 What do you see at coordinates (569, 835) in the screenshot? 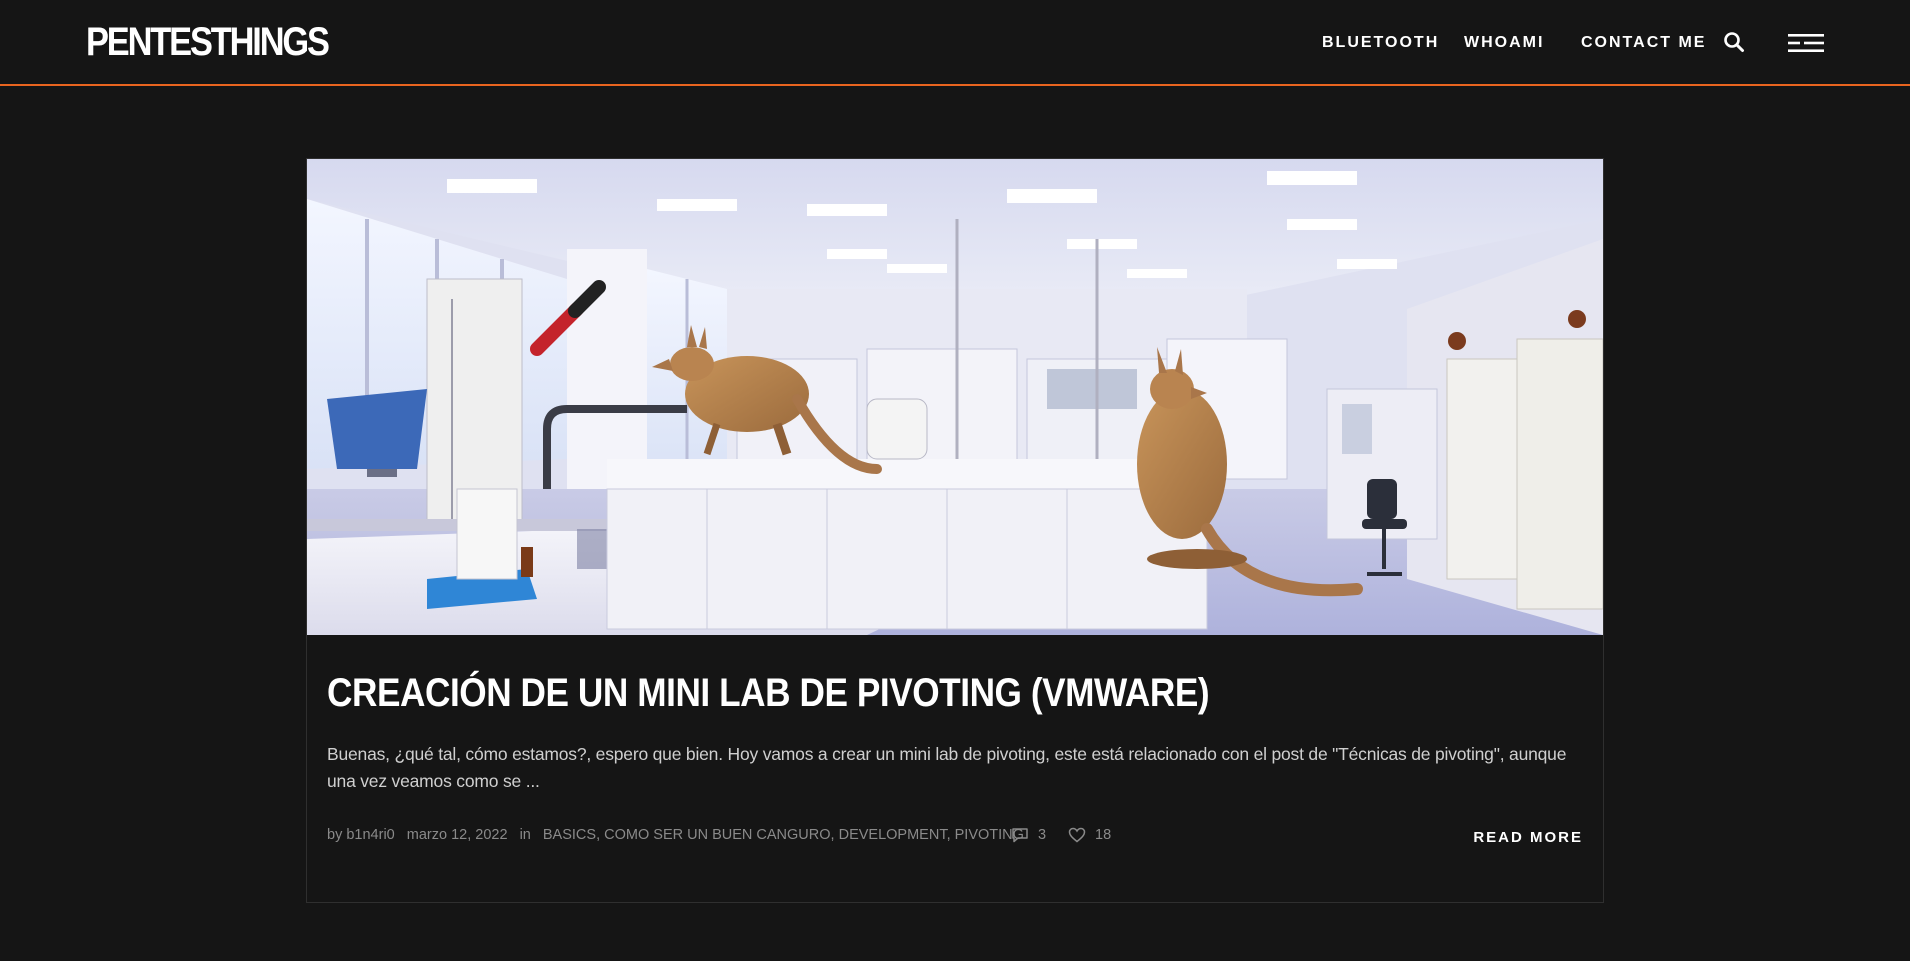
I see `category-link-basics: BASICS` at bounding box center [569, 835].